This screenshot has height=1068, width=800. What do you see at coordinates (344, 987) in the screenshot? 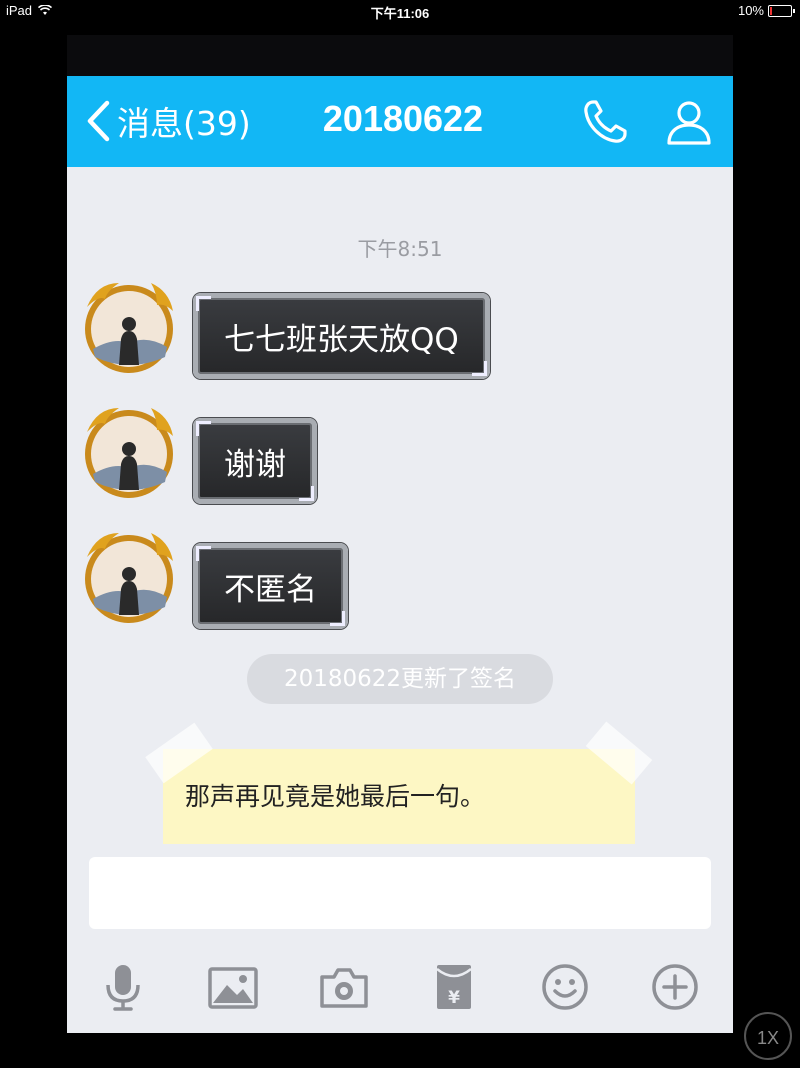
I see `camera-icon` at bounding box center [344, 987].